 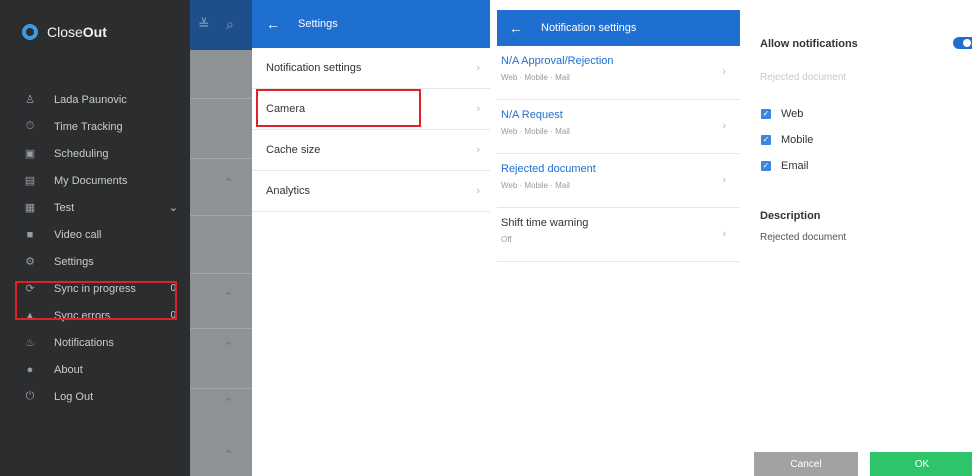 What do you see at coordinates (618, 127) in the screenshot?
I see `notification-row-request: N/A Request Web · Mobile · Mail ›` at bounding box center [618, 127].